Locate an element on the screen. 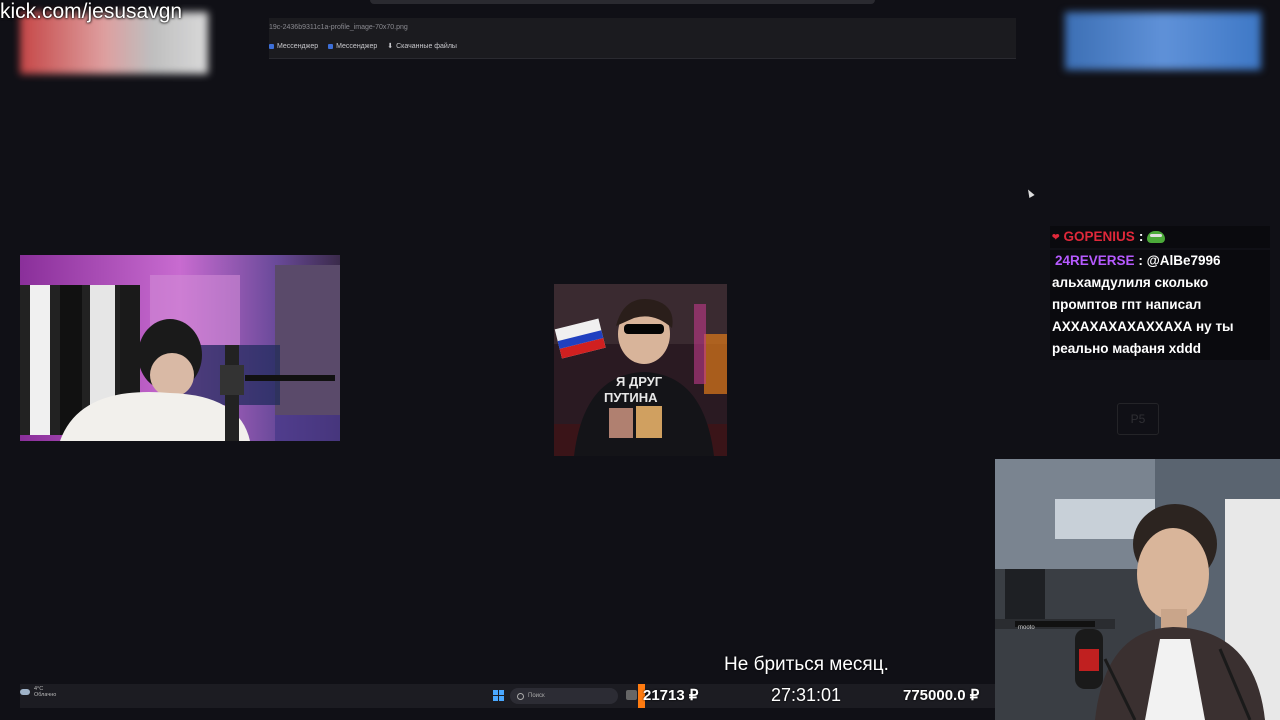 The width and height of the screenshot is (1280, 720). chat-text-line: АХХАХАХАХАХХАХА ну ты is located at coordinates (1143, 326).